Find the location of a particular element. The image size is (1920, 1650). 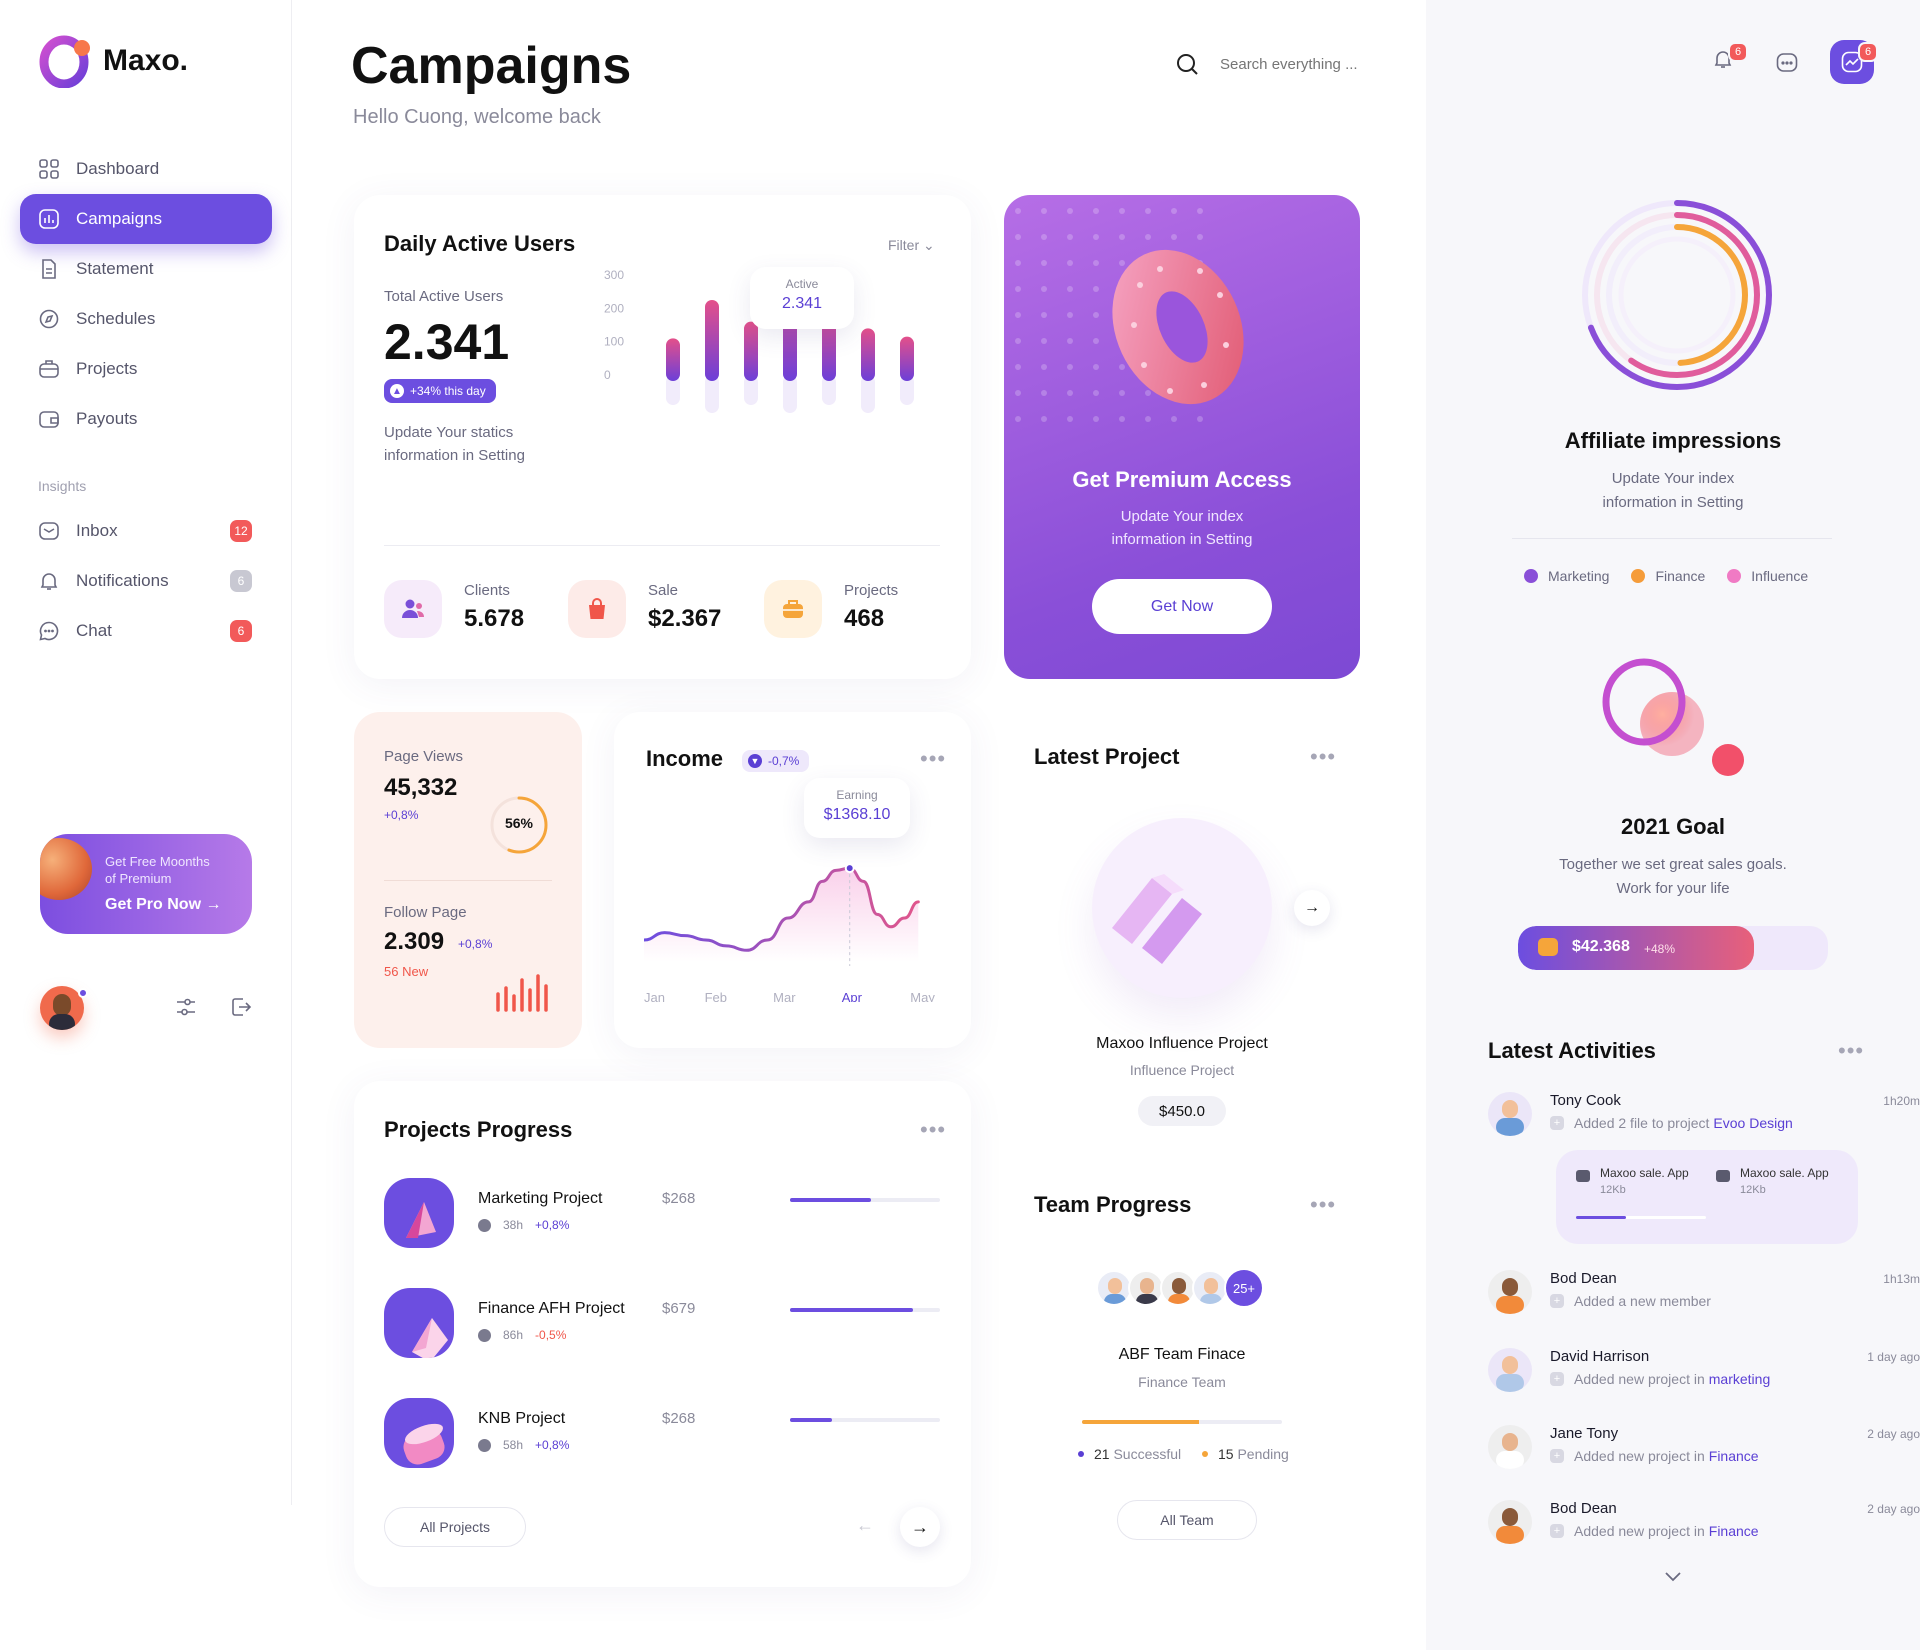

folder-icon is located at coordinates (1723, 1176).